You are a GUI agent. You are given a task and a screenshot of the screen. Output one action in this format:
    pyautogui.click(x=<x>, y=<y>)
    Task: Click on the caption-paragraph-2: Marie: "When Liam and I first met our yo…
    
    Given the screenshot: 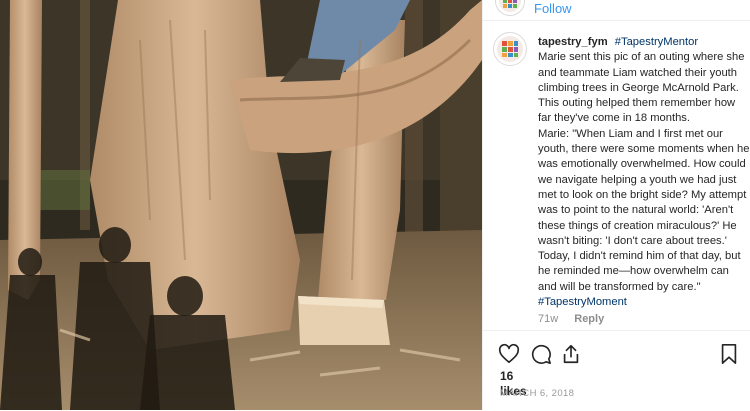 What is the action you would take?
    pyautogui.click(x=644, y=210)
    